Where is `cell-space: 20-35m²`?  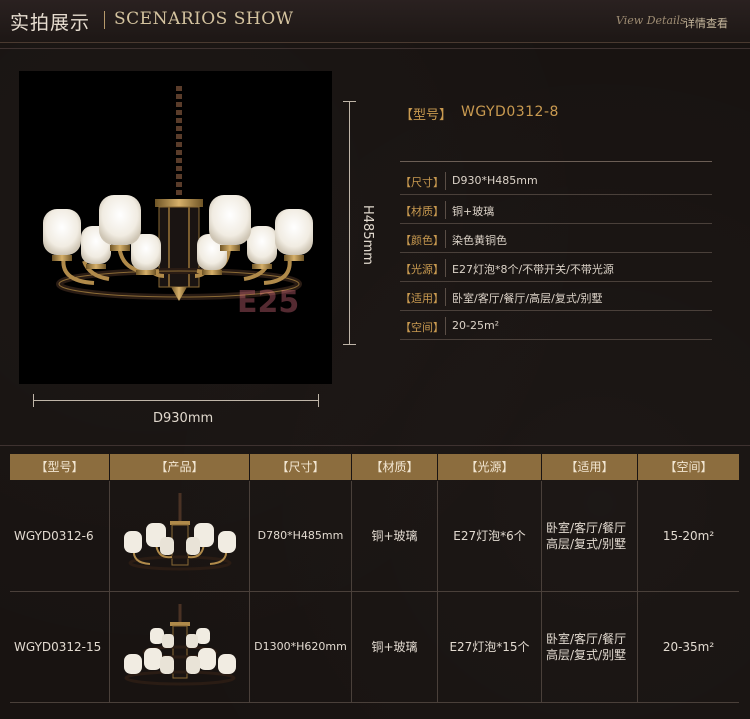 cell-space: 20-35m² is located at coordinates (688, 647).